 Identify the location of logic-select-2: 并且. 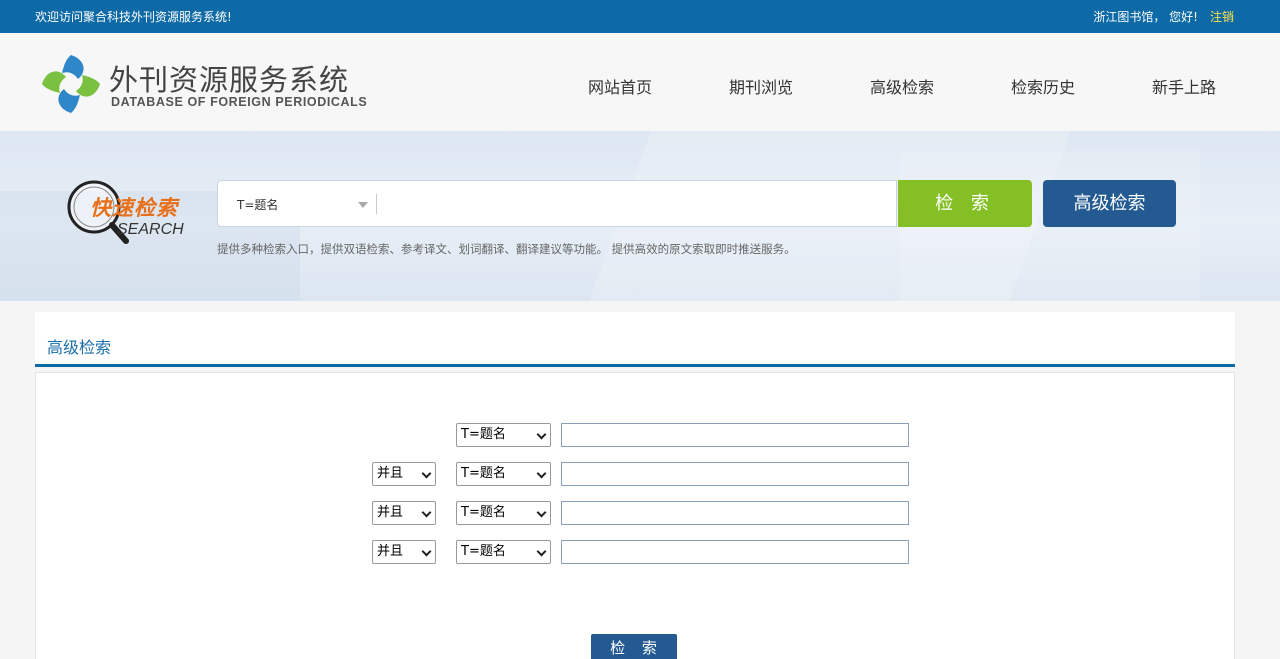
(404, 474).